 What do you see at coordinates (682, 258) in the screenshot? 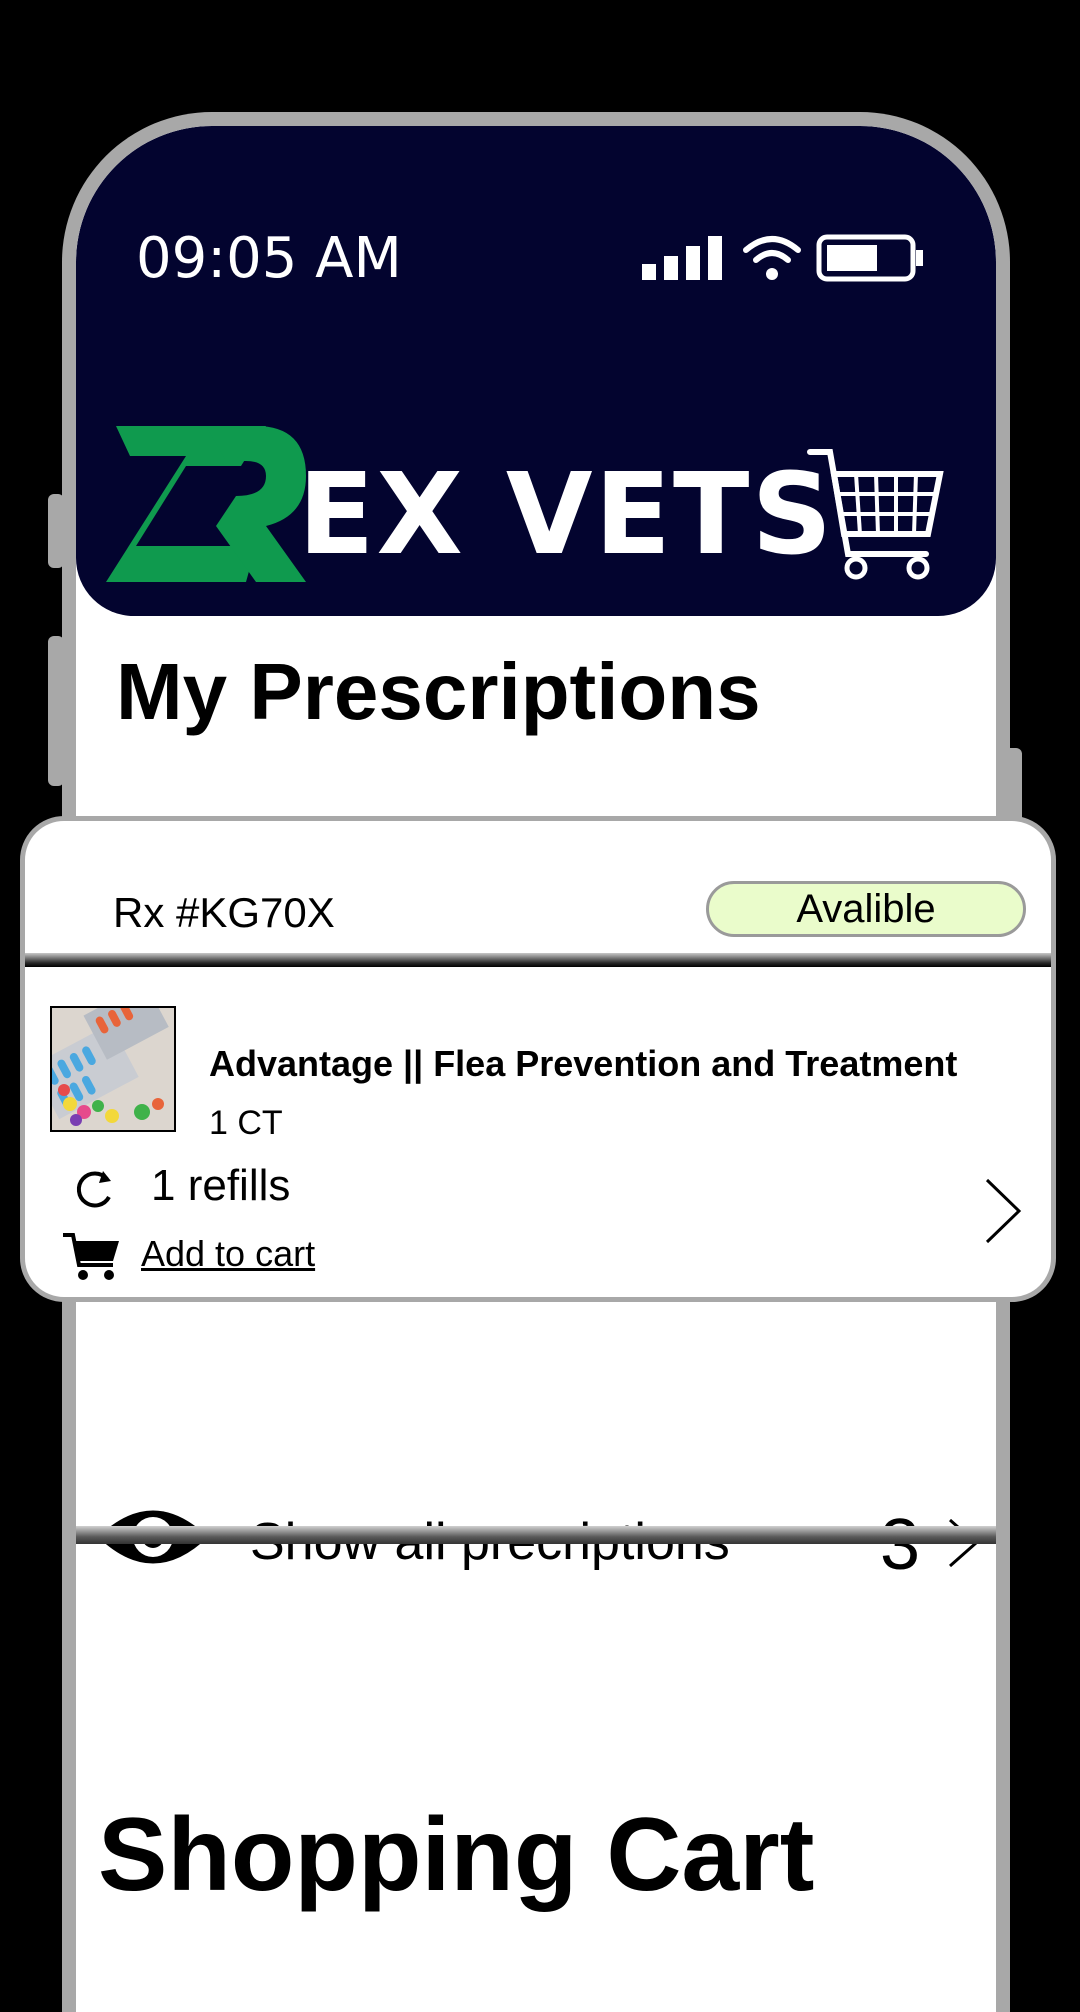
I see `signal-icon` at bounding box center [682, 258].